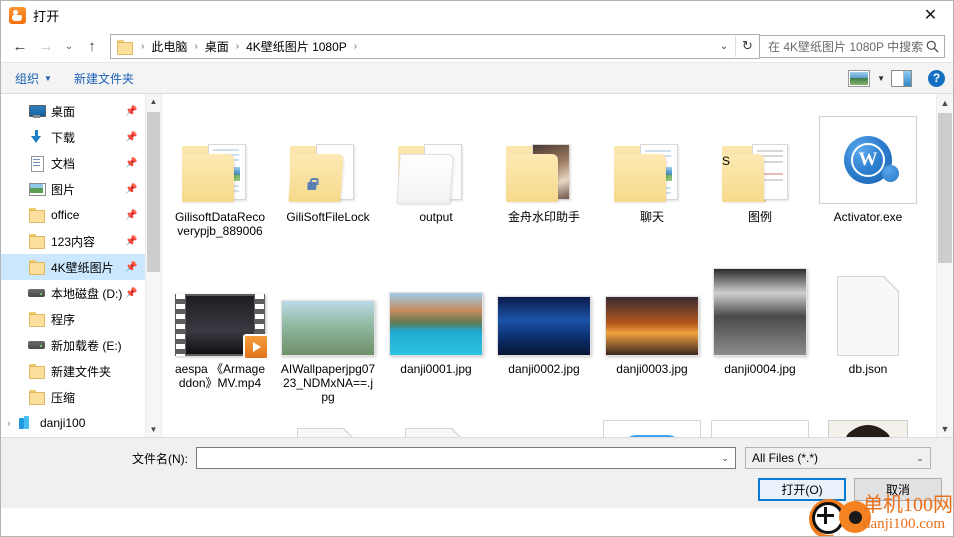 The image size is (954, 537). Describe the element at coordinates (436, 369) in the screenshot. I see `file-name: danji0001.jpg` at that location.